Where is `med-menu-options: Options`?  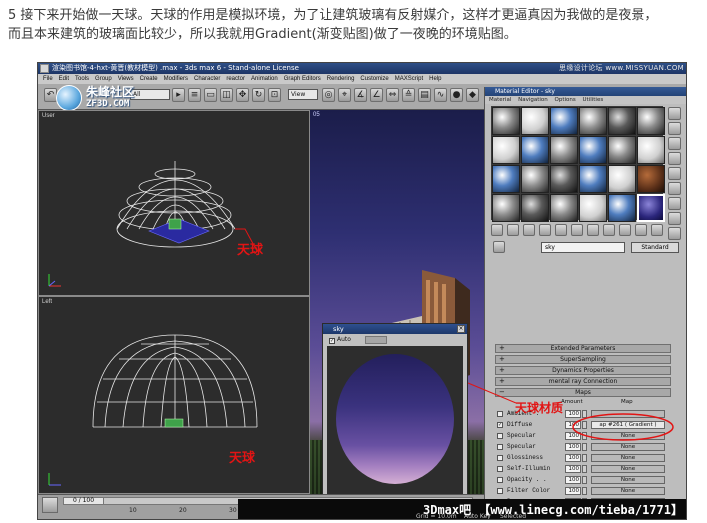 med-menu-options: Options is located at coordinates (565, 100).